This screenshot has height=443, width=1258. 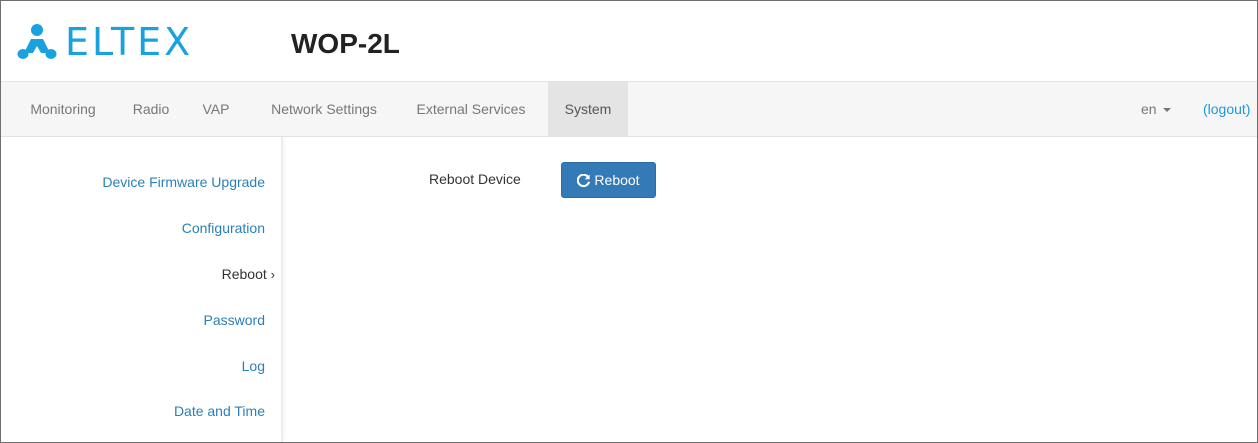 I want to click on nav-item-vap: VAP, so click(x=216, y=109).